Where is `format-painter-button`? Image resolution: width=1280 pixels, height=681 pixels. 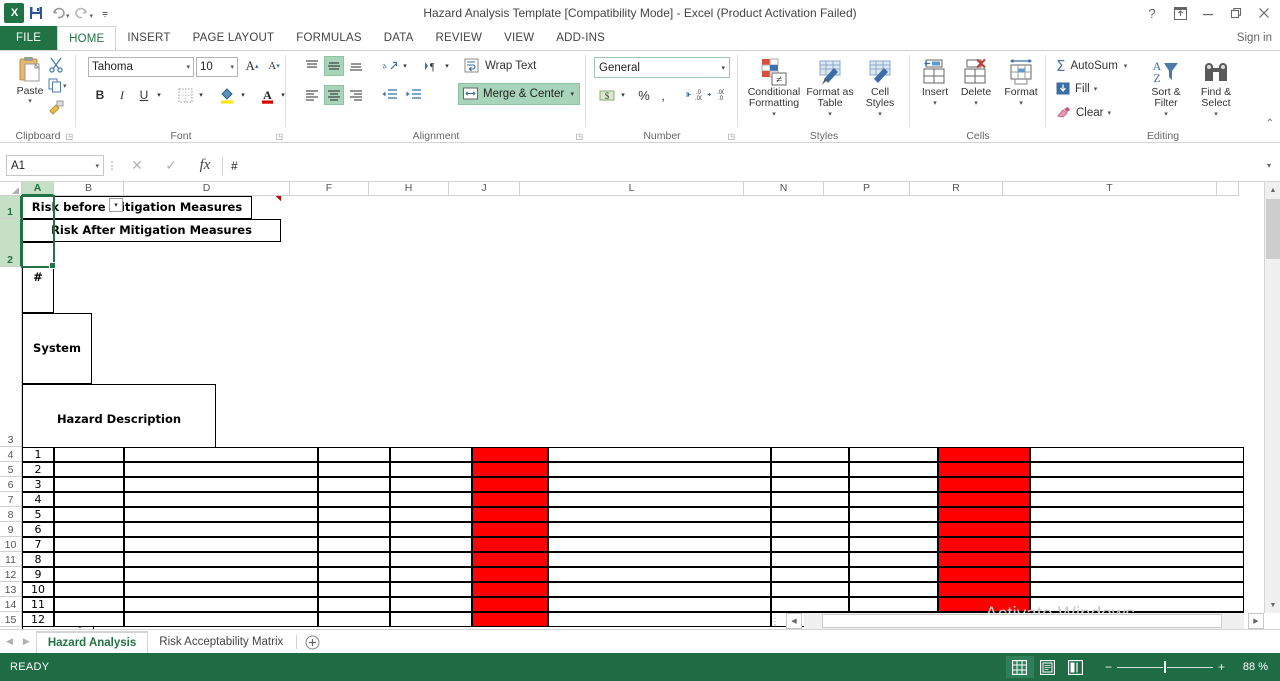
format-painter-button is located at coordinates (56, 107).